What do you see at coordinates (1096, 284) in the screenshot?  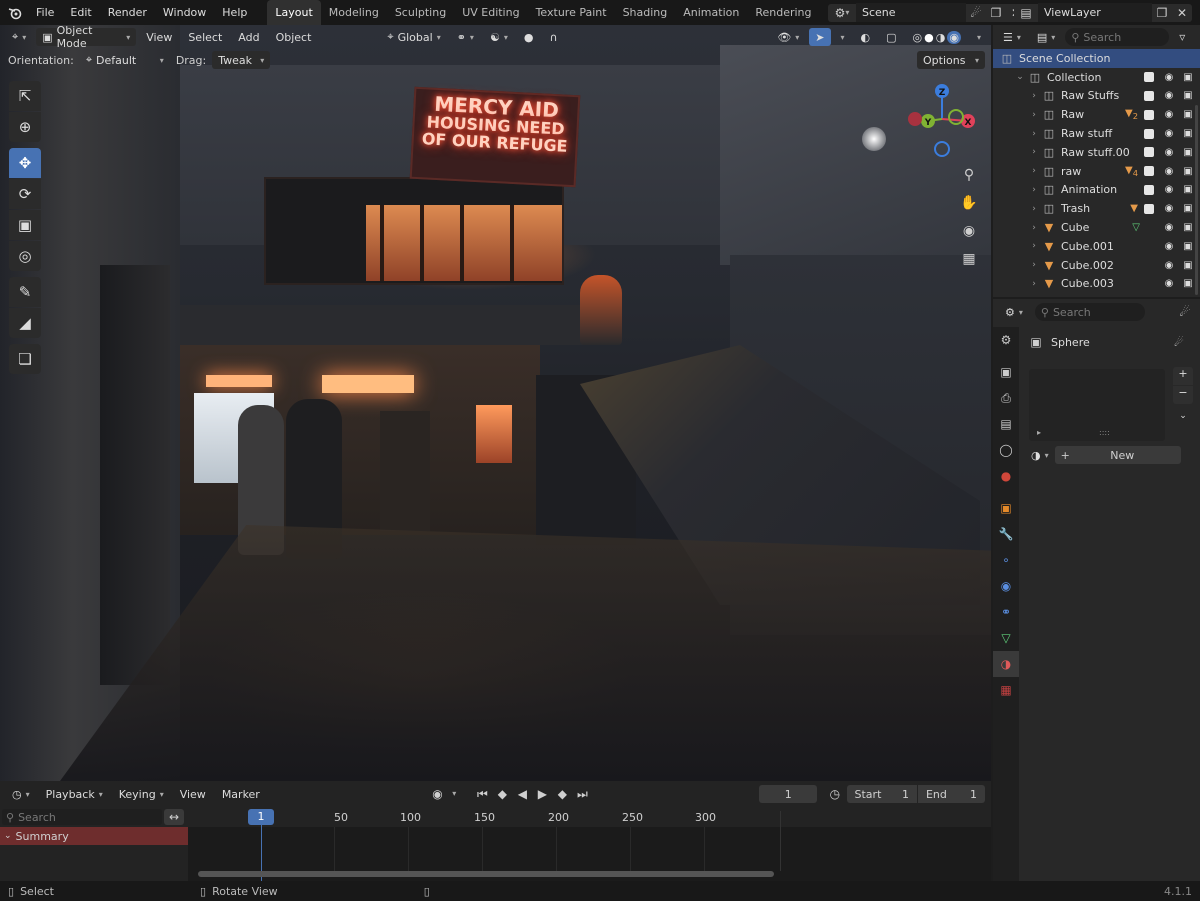 I see `list-item: › ▼ Cube.003 ◉ ▣` at bounding box center [1096, 284].